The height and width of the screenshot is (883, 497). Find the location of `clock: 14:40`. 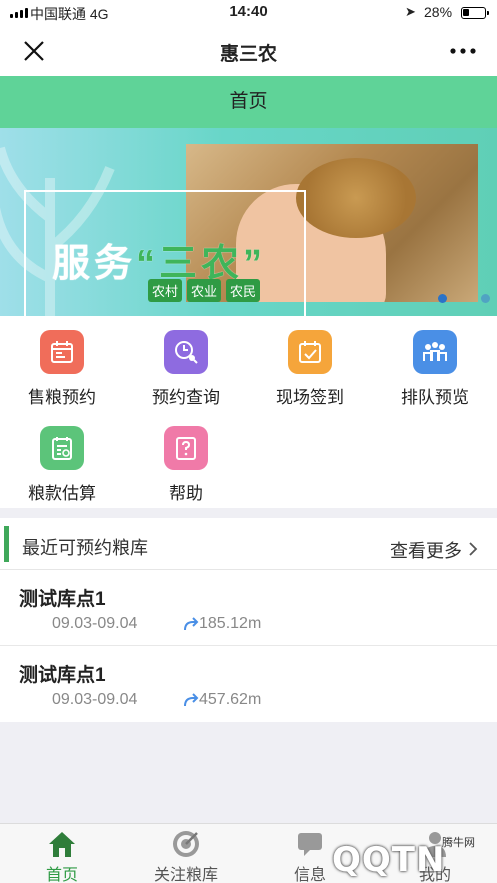

clock: 14:40 is located at coordinates (248, 11).